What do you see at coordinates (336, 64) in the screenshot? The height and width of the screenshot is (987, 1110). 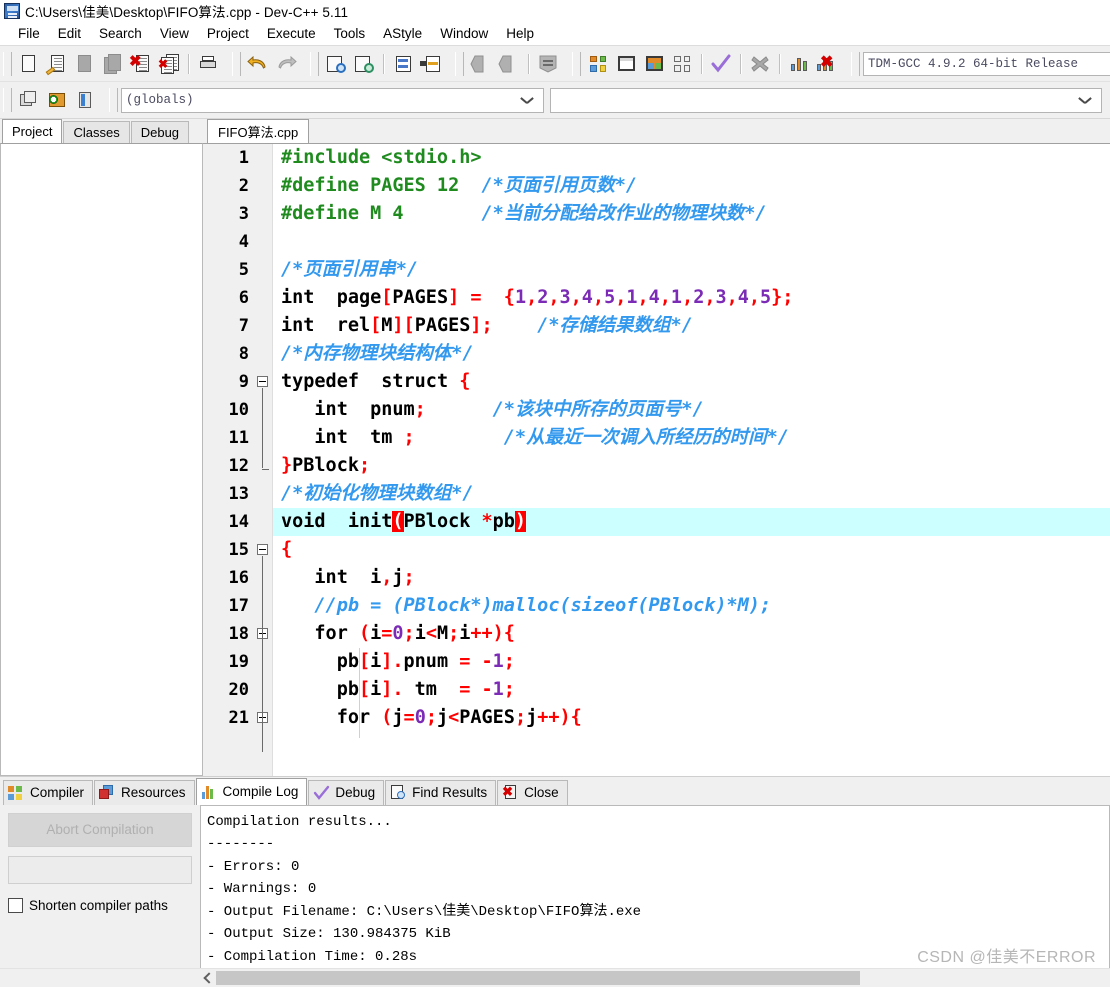 I see `find-icon` at bounding box center [336, 64].